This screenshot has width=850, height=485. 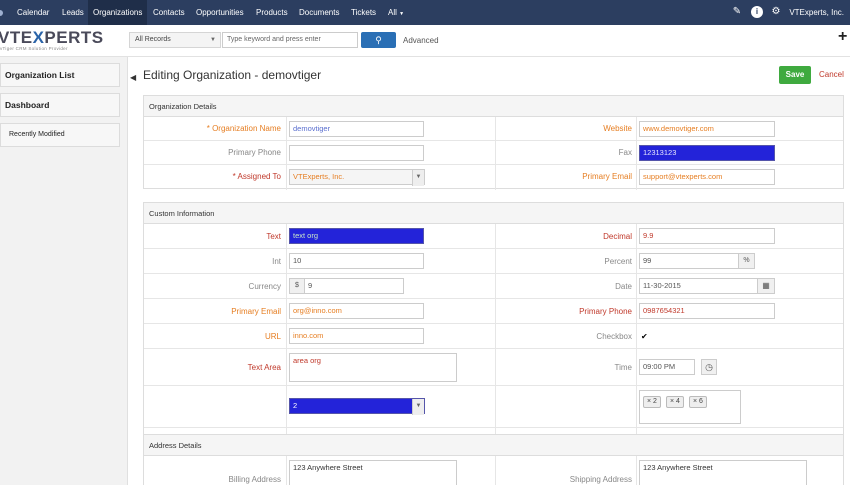 I want to click on field-label: Currency, so click(x=264, y=286).